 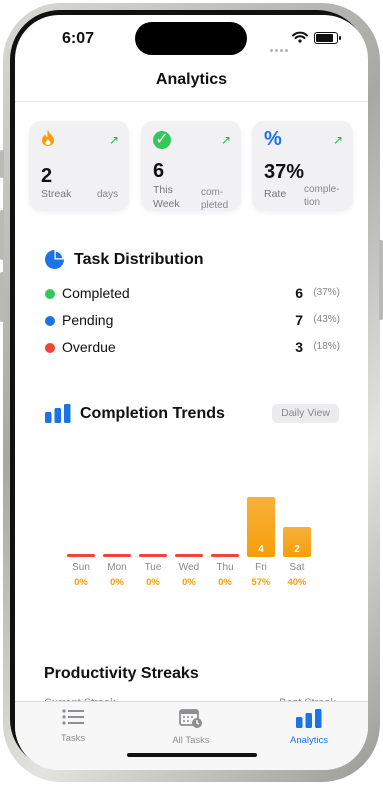 What do you see at coordinates (193, 530) in the screenshot?
I see `completion-trends-chart: Sun 0% Mon 0% Tue 0% Wed 0% Thu 0% 4 Fri 57% 2 Sat 40%` at bounding box center [193, 530].